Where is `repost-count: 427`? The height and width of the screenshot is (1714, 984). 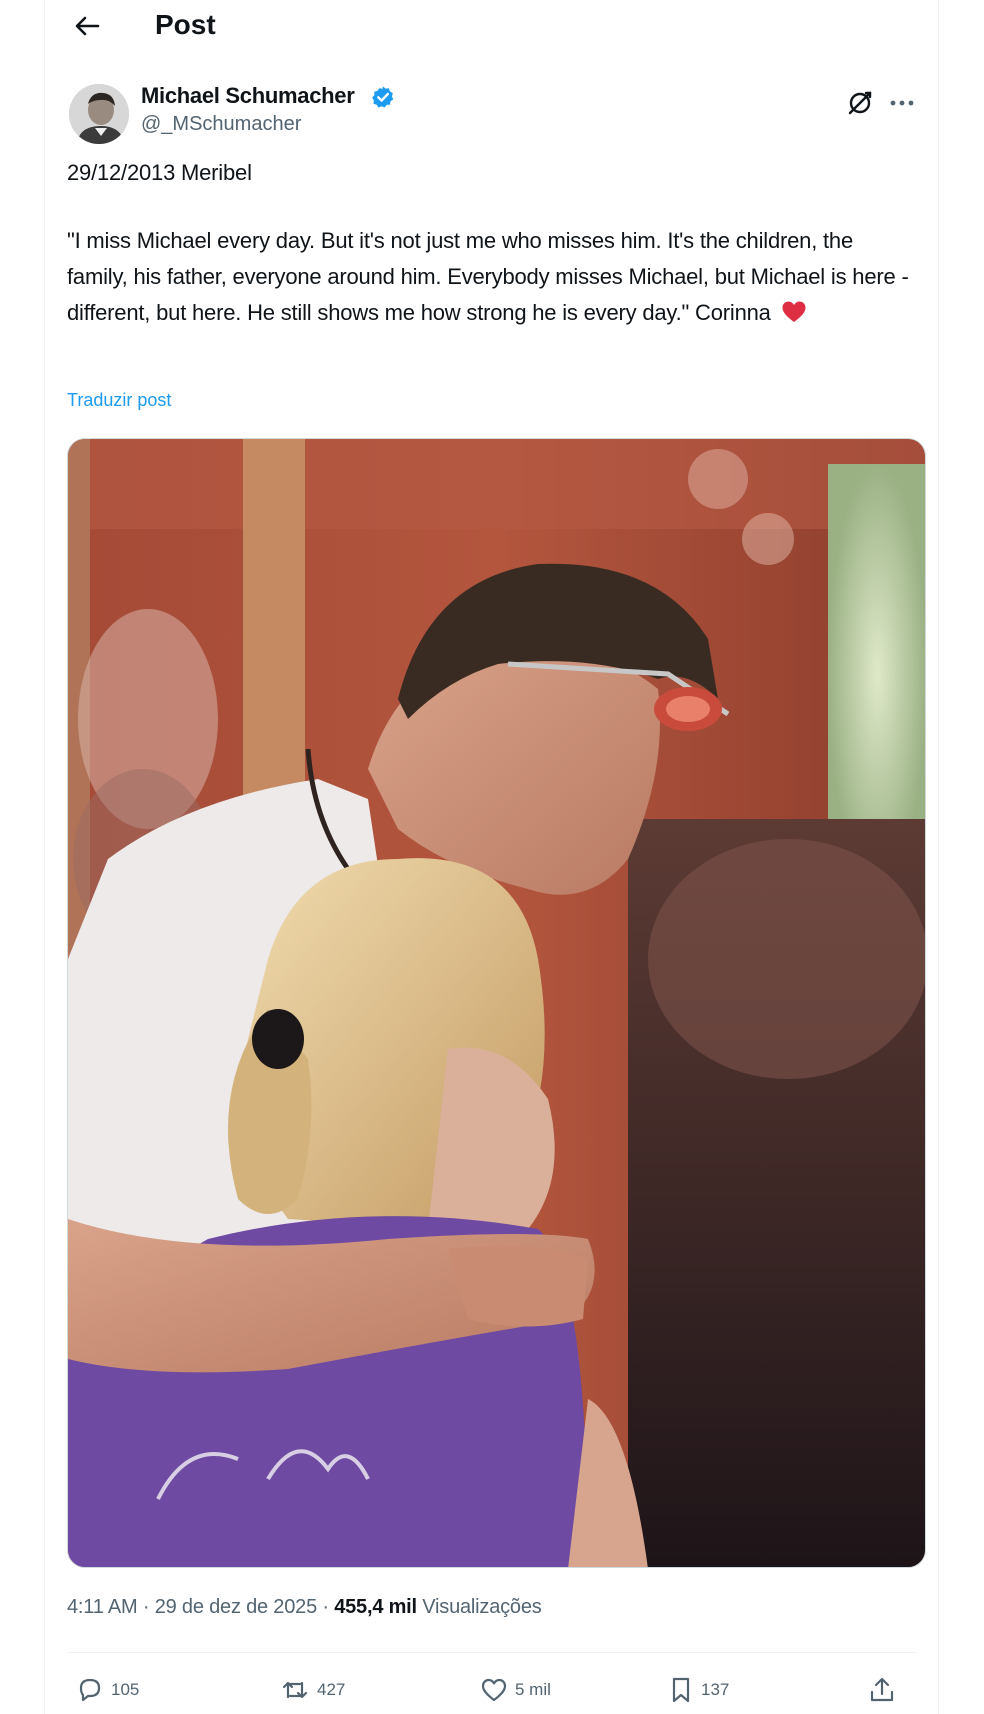 repost-count: 427 is located at coordinates (331, 1689).